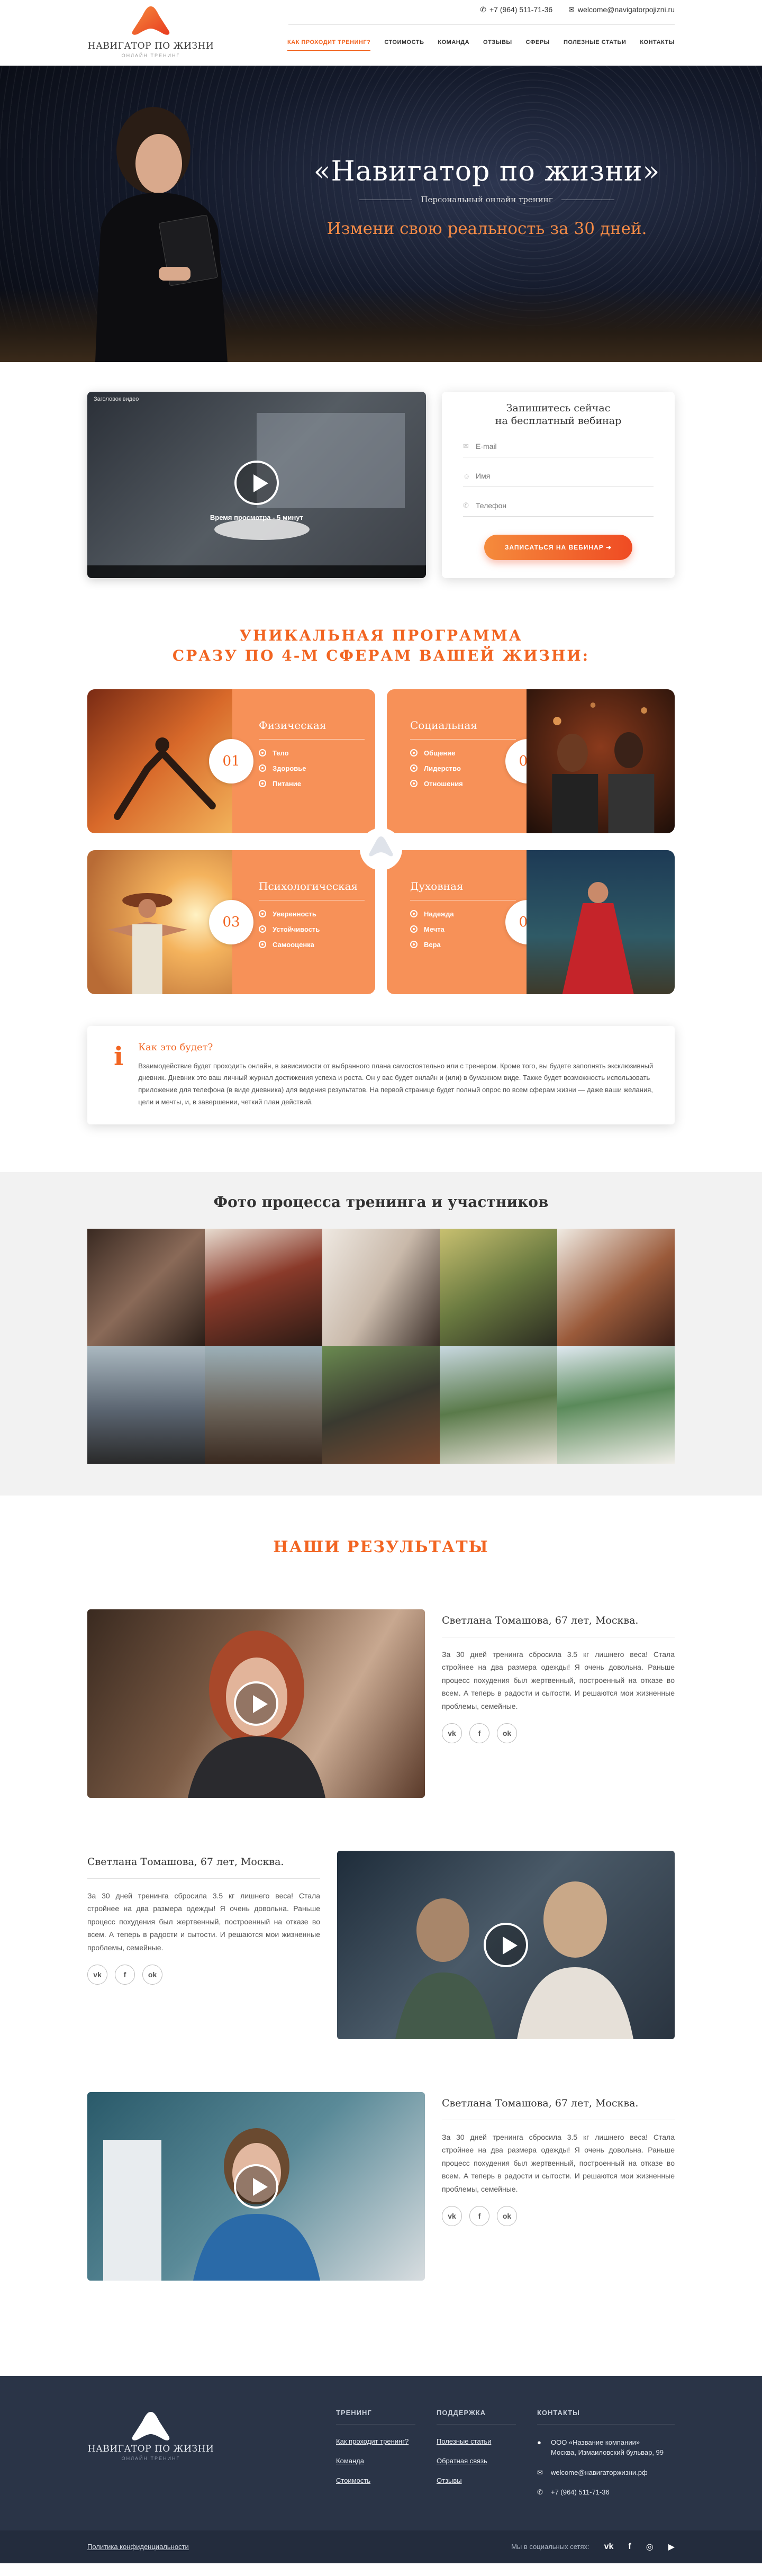 This screenshot has width=762, height=2576. What do you see at coordinates (150, 2436) in the screenshot?
I see `footer-logo: НАВИГАТОР ПО ЖИЗНИ онлайн тренинг` at bounding box center [150, 2436].